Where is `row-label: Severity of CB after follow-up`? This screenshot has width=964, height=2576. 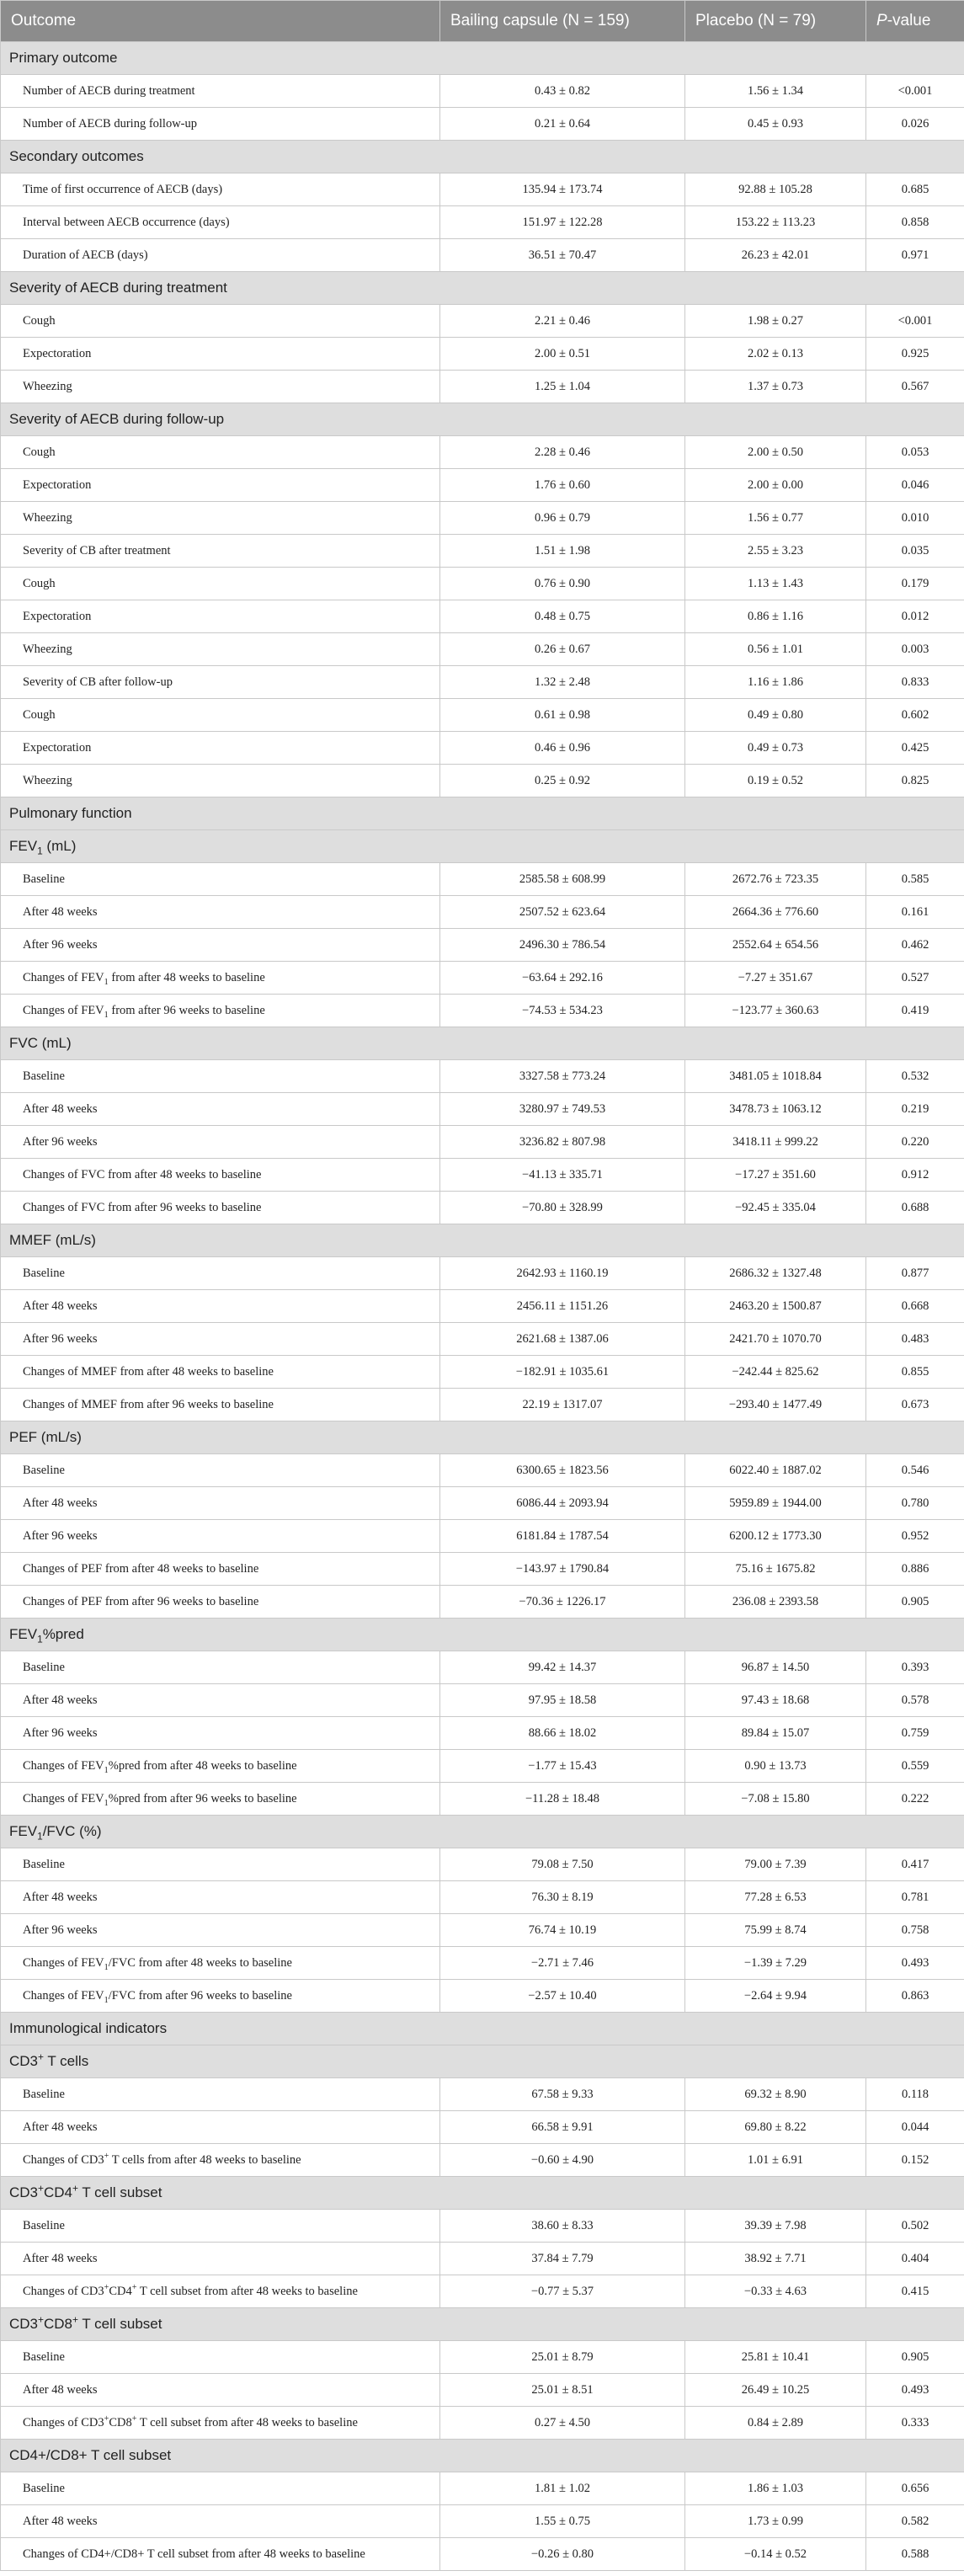 row-label: Severity of CB after follow-up is located at coordinates (220, 682).